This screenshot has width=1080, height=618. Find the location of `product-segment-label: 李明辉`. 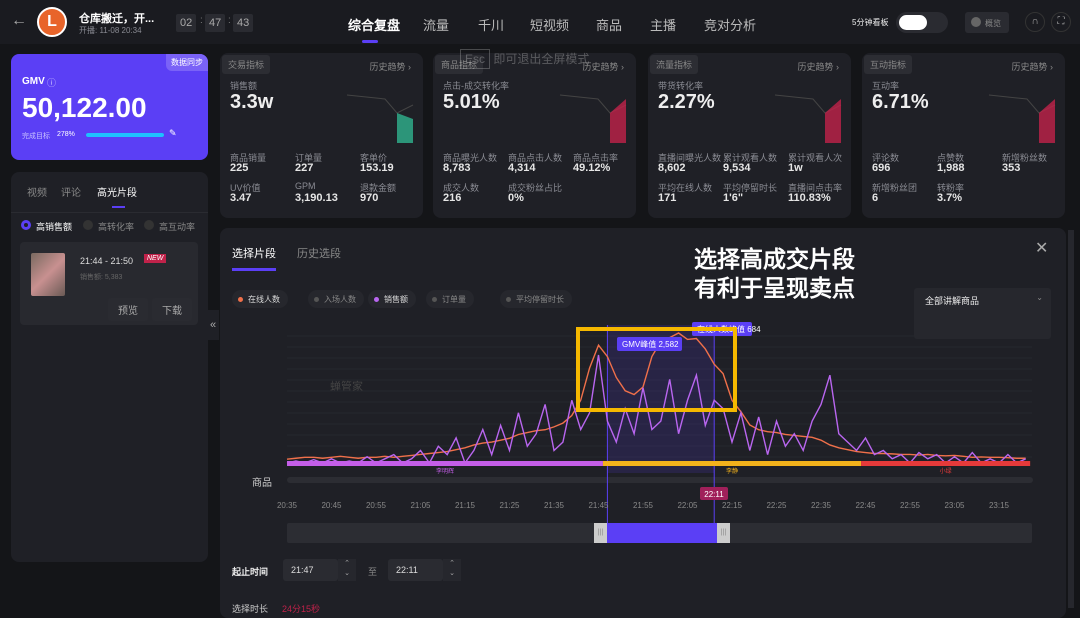

product-segment-label: 李明辉 is located at coordinates (445, 471).